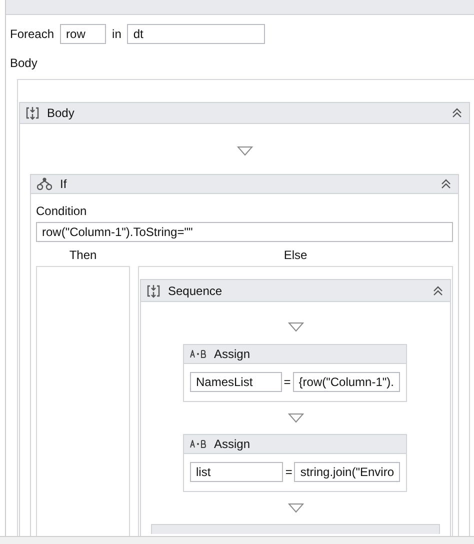 The width and height of the screenshot is (474, 544). What do you see at coordinates (237, 472) in the screenshot?
I see `assign-to-field: list` at bounding box center [237, 472].